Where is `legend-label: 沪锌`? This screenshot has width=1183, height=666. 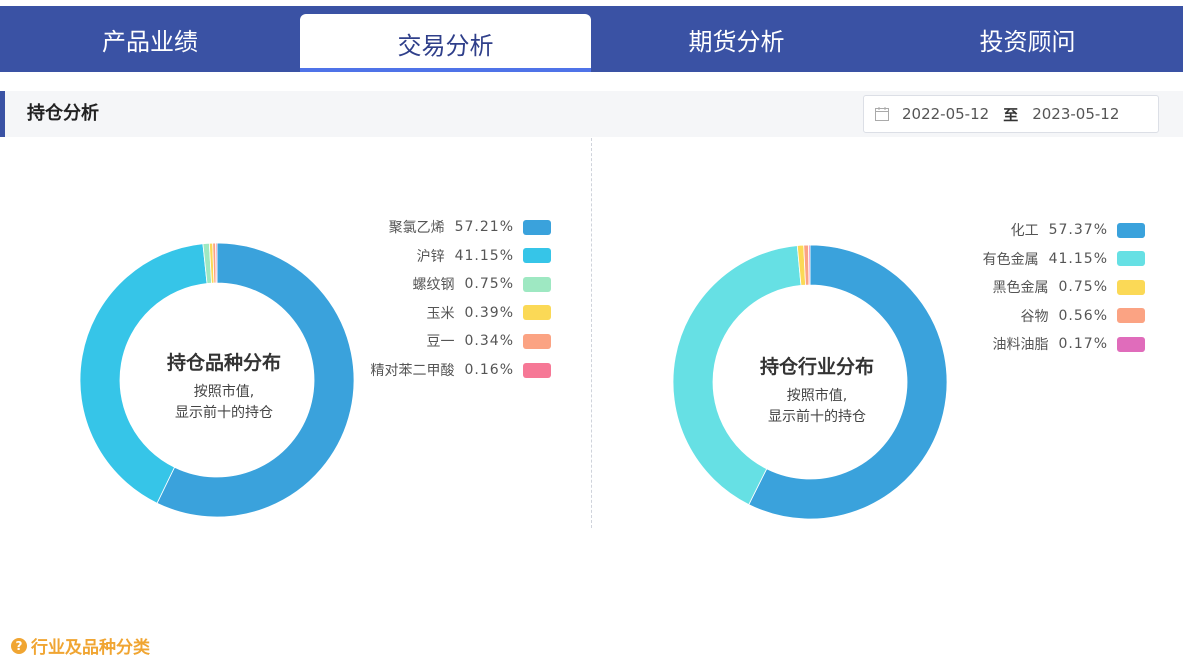 legend-label: 沪锌 is located at coordinates (430, 256).